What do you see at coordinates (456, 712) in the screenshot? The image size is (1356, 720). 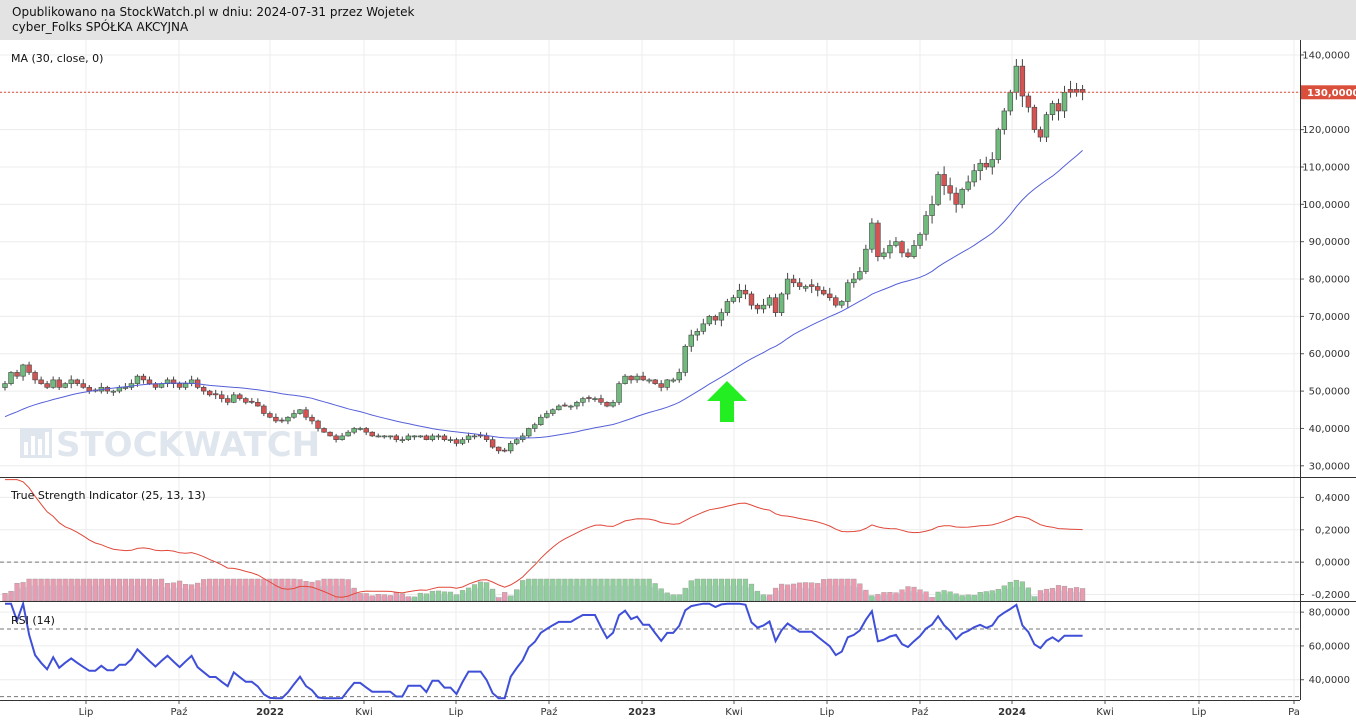 I see `x-tick-label: Lip` at bounding box center [456, 712].